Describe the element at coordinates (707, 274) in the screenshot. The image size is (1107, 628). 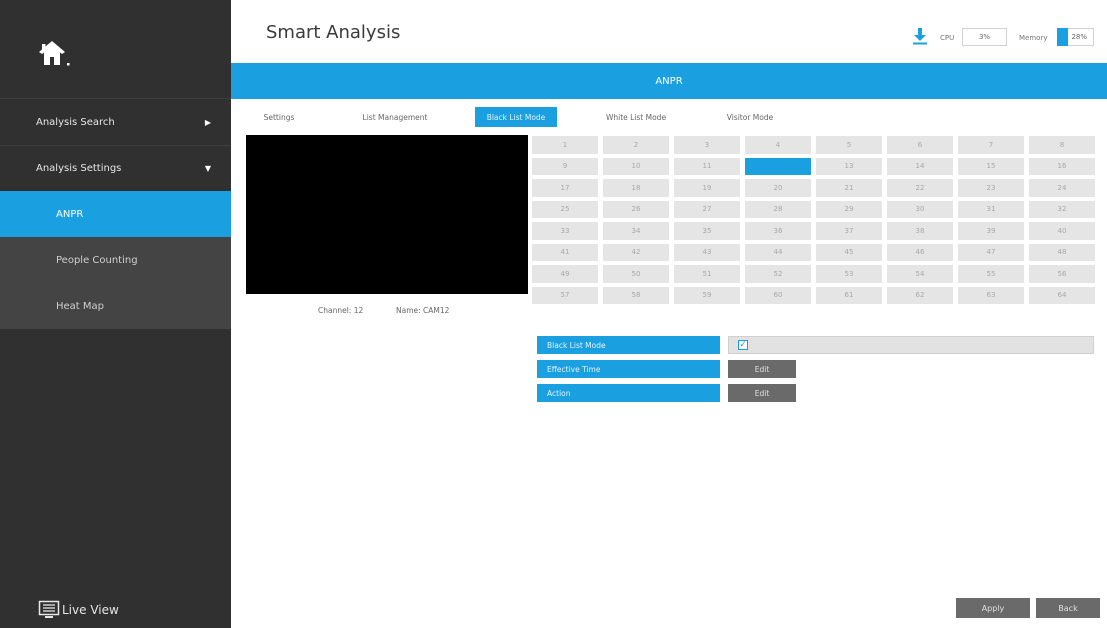
I see `channel-button: 51` at that location.